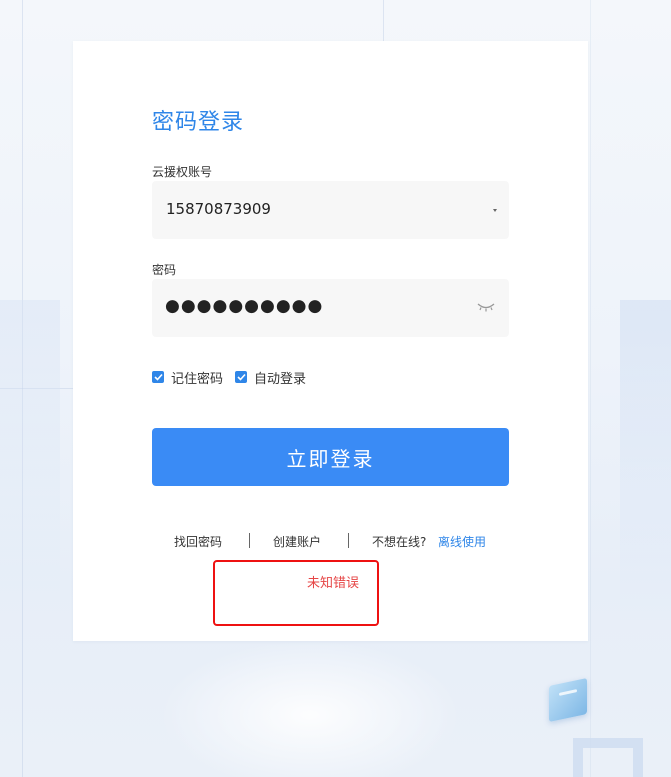 The width and height of the screenshot is (671, 777). I want to click on password-label: 密码, so click(164, 270).